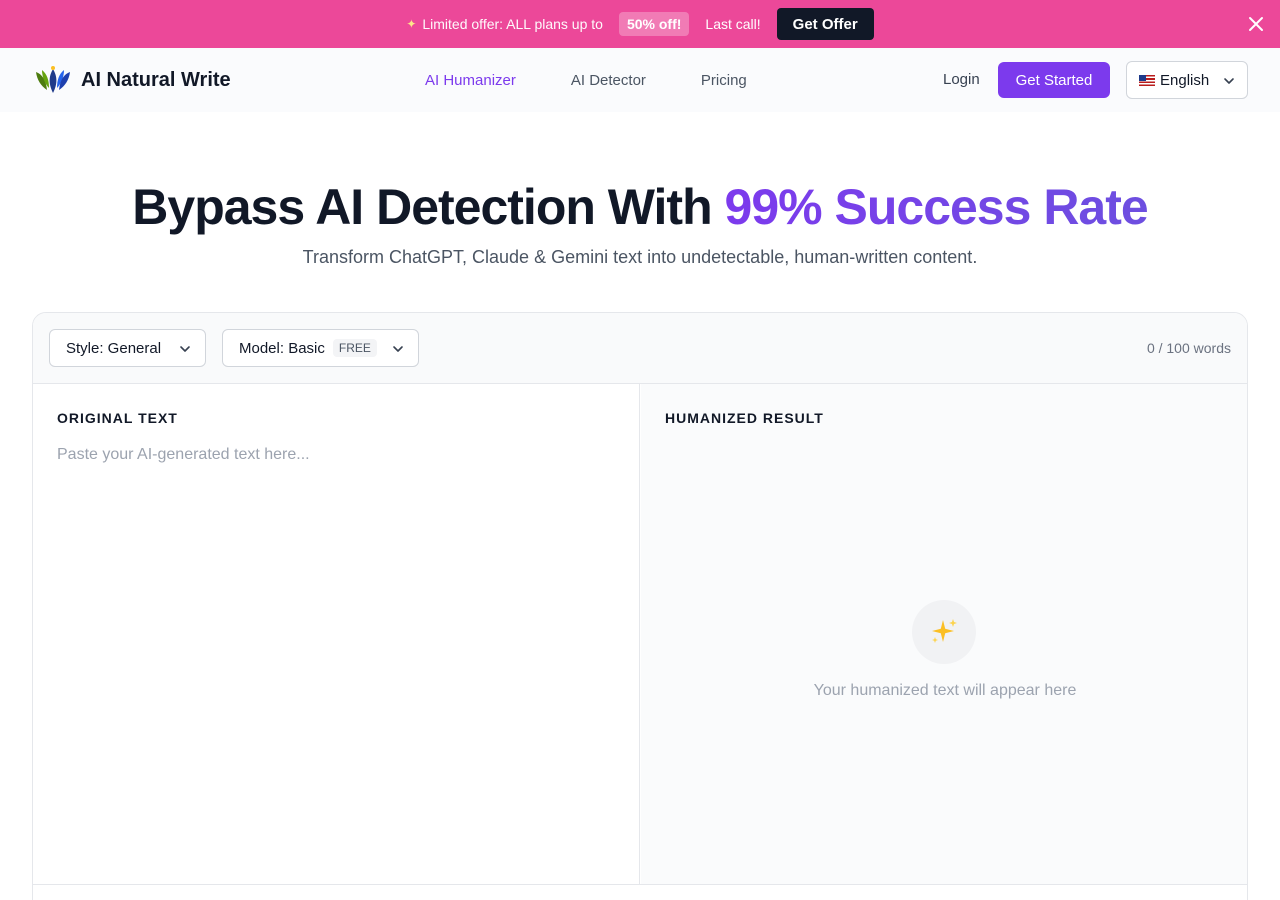  I want to click on get-offer-button: Get Offer, so click(825, 24).